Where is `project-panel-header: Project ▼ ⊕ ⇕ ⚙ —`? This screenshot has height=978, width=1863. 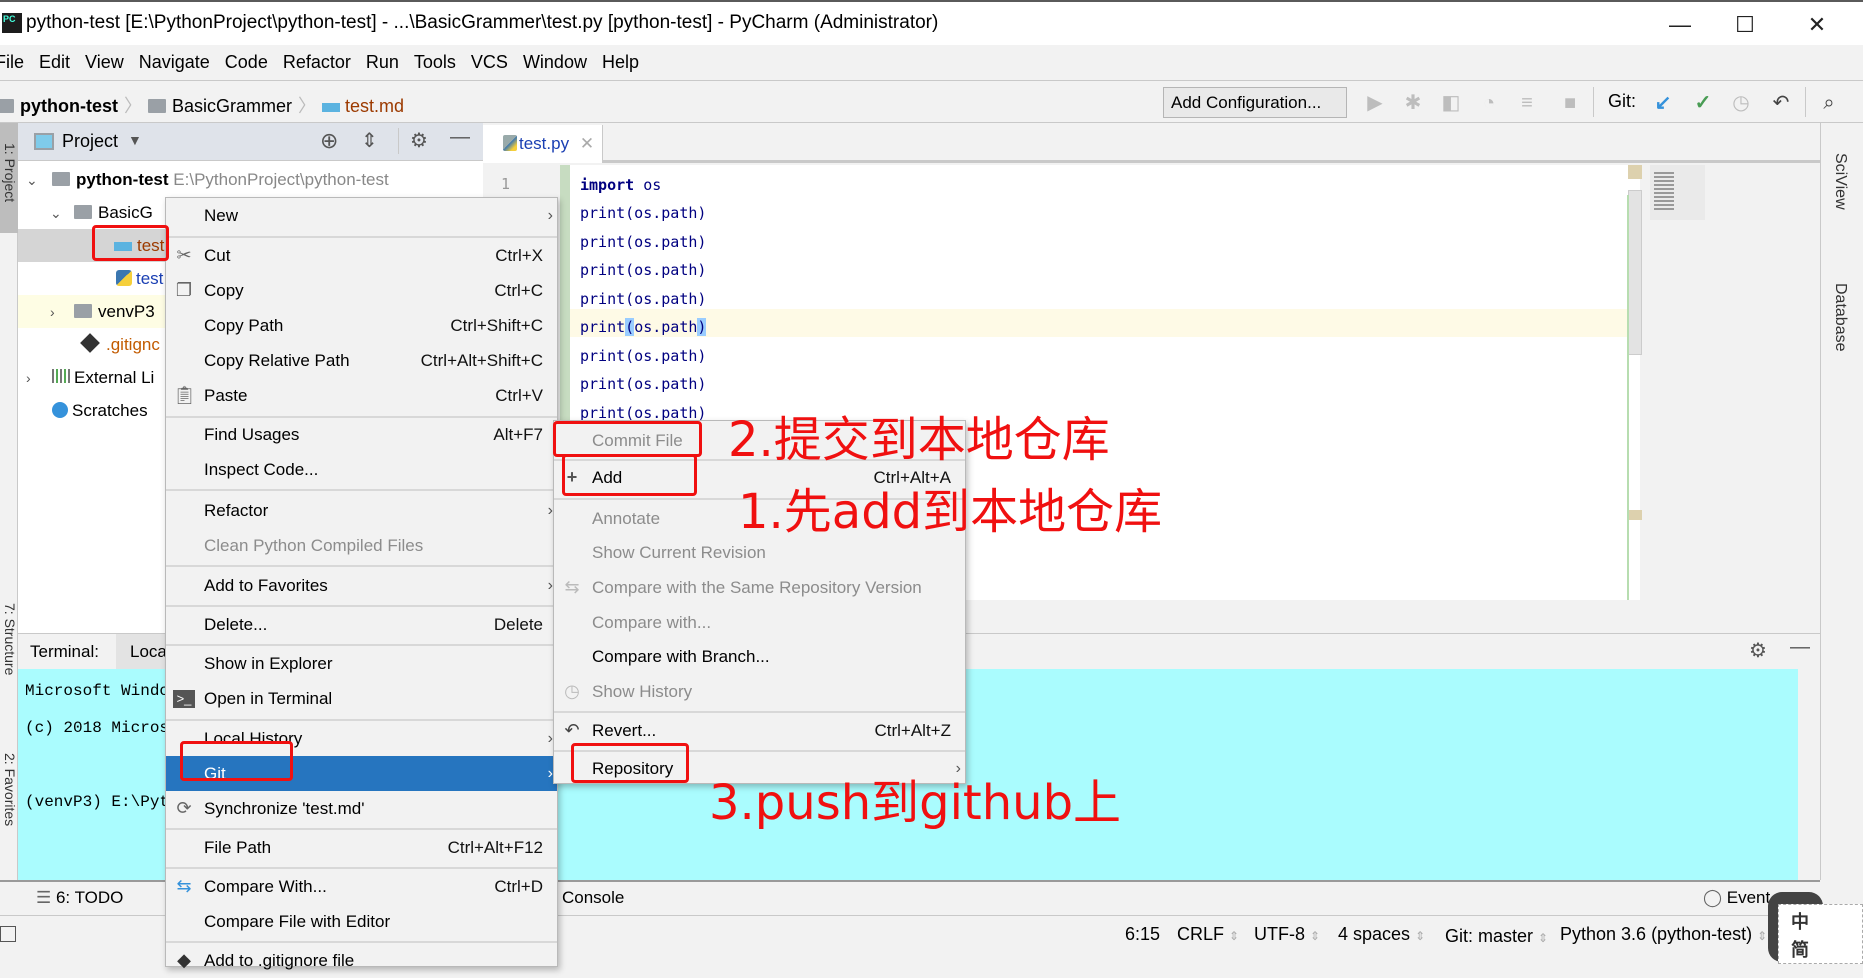 project-panel-header: Project ▼ ⊕ ⇕ ⚙ — is located at coordinates (250, 142).